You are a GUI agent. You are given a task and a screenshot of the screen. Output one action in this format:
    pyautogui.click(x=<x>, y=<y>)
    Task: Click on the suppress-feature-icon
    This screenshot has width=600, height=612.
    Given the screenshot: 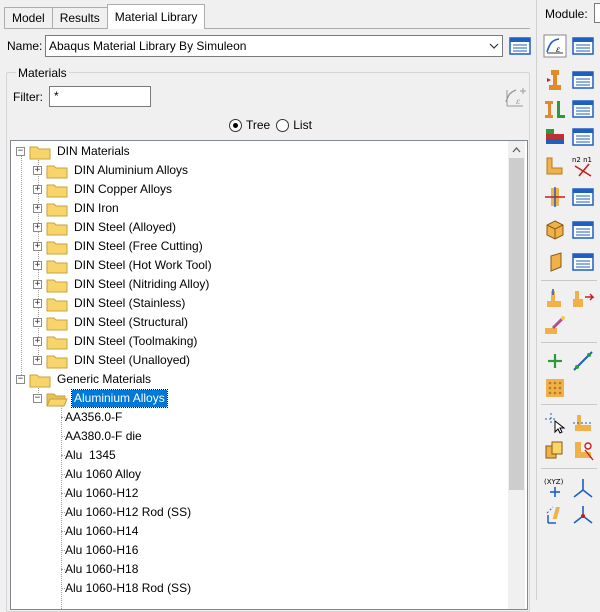 What is the action you would take?
    pyautogui.click(x=555, y=450)
    